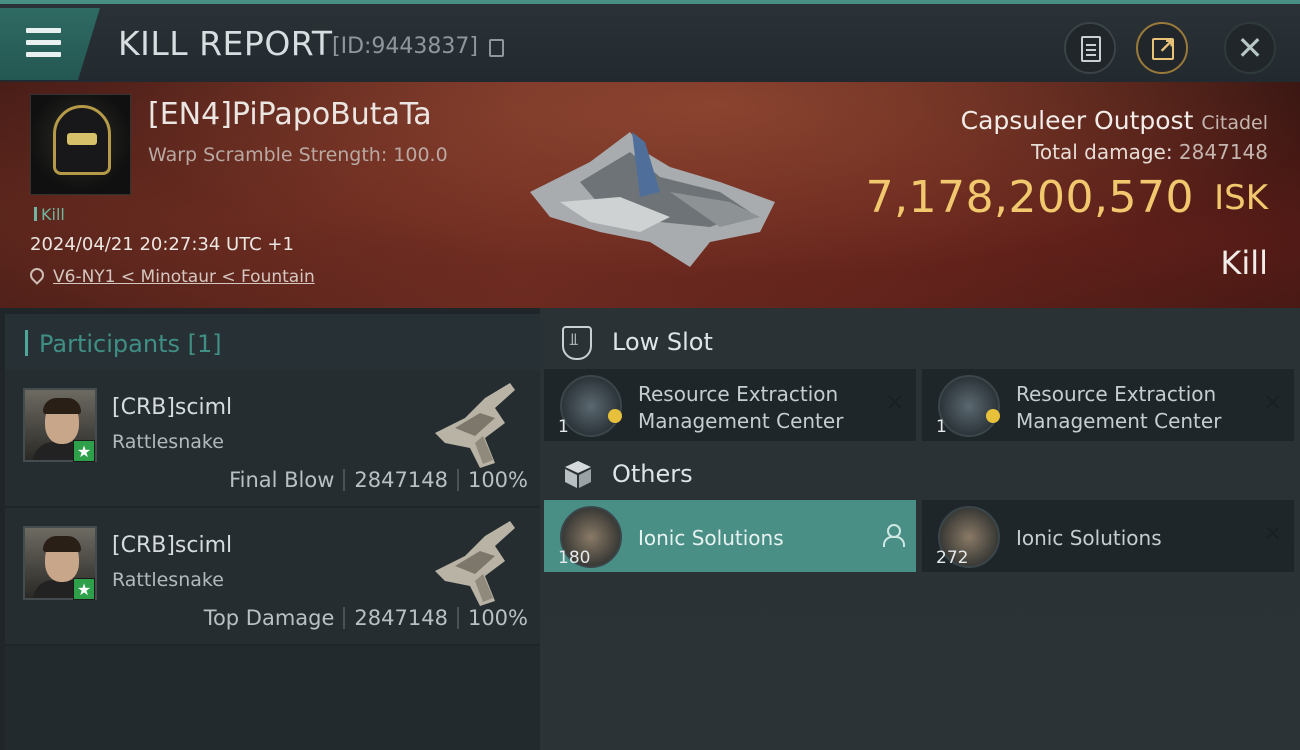 Image resolution: width=1300 pixels, height=750 pixels. What do you see at coordinates (82, 139) in the screenshot?
I see `portrait-visor` at bounding box center [82, 139].